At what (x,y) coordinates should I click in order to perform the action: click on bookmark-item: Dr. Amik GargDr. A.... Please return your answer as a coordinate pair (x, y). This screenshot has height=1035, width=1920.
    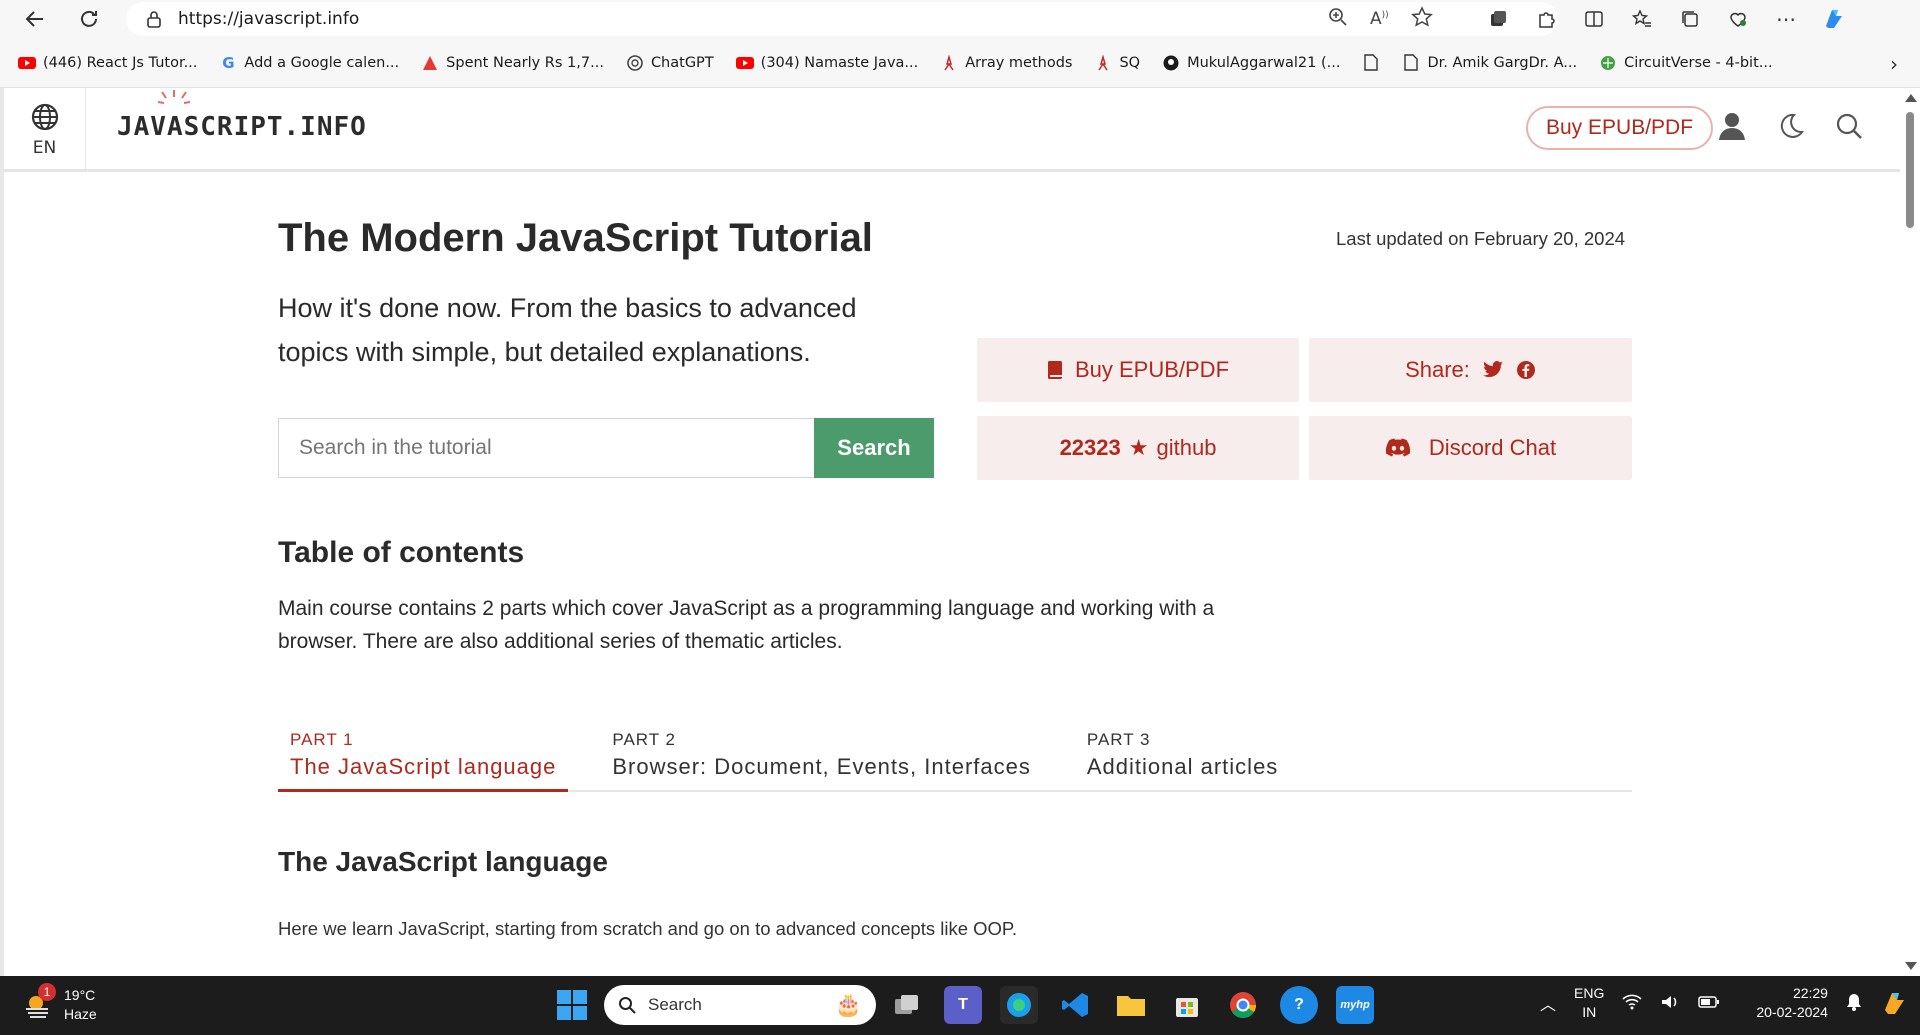
    Looking at the image, I should click on (1489, 63).